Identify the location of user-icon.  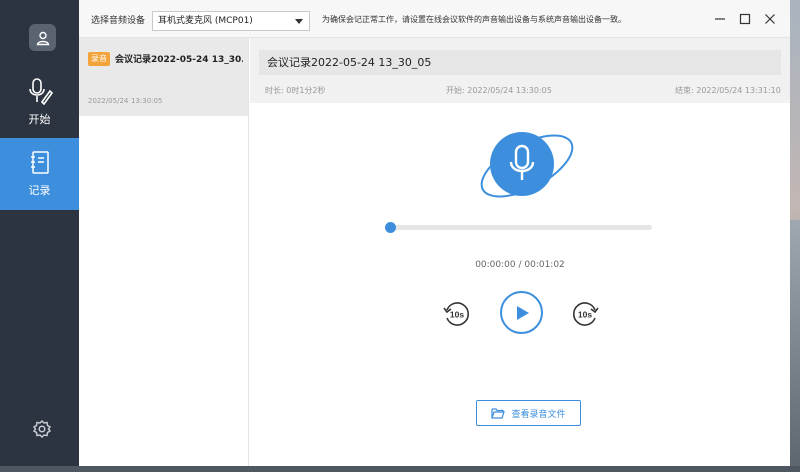
(42, 38).